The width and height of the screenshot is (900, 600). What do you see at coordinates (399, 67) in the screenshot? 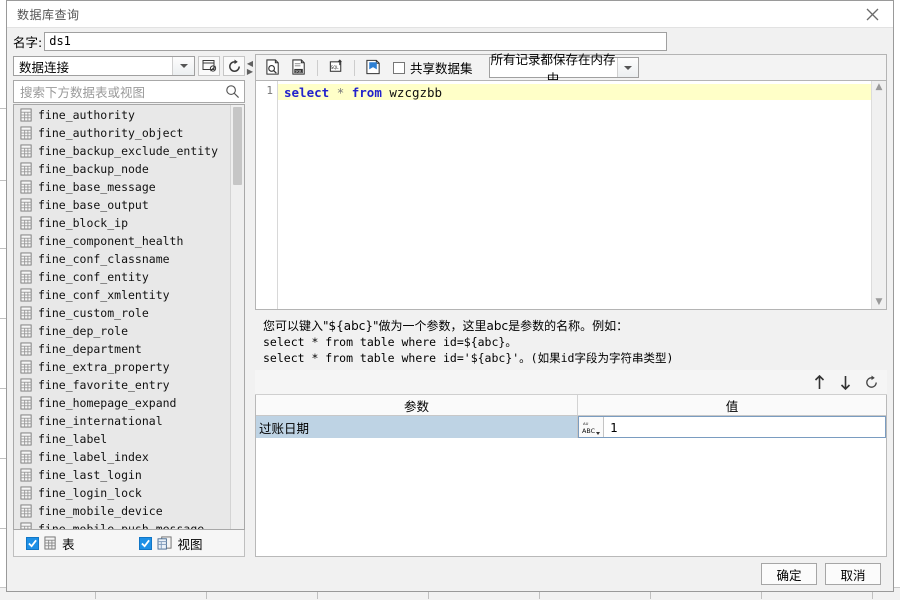
I see `shared-dataset-box` at bounding box center [399, 67].